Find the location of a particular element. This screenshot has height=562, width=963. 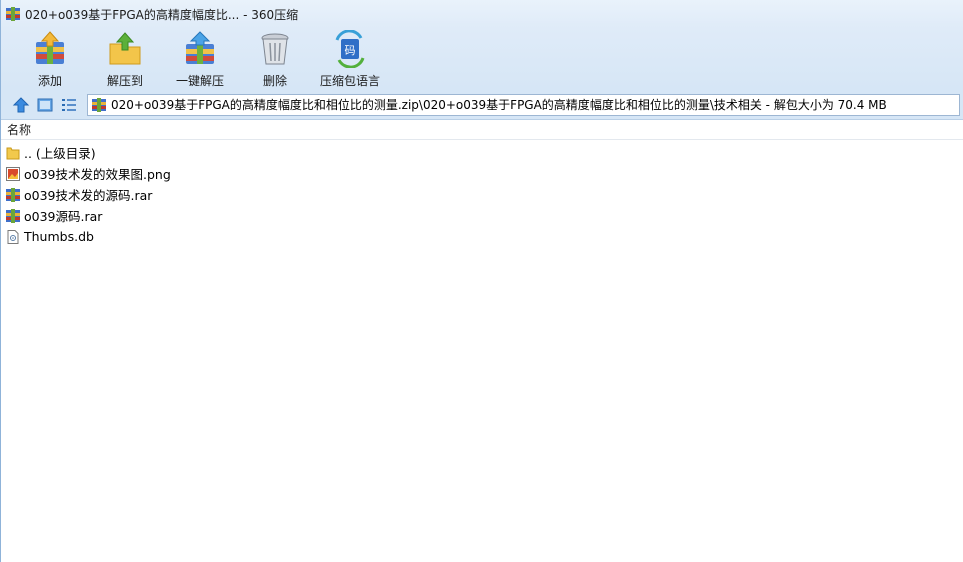

list-view-icon is located at coordinates (69, 104).